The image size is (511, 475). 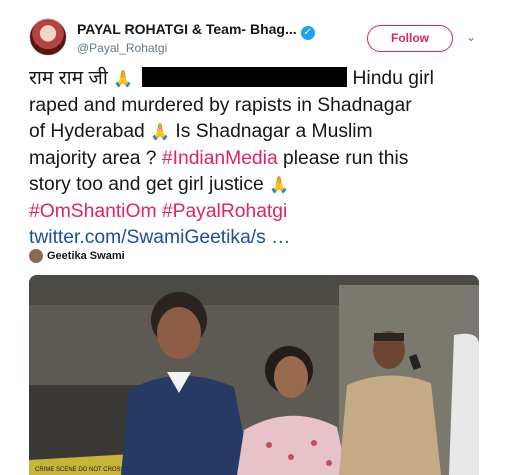 I want to click on tweet-text-segment: राम राम जी, so click(x=68, y=78).